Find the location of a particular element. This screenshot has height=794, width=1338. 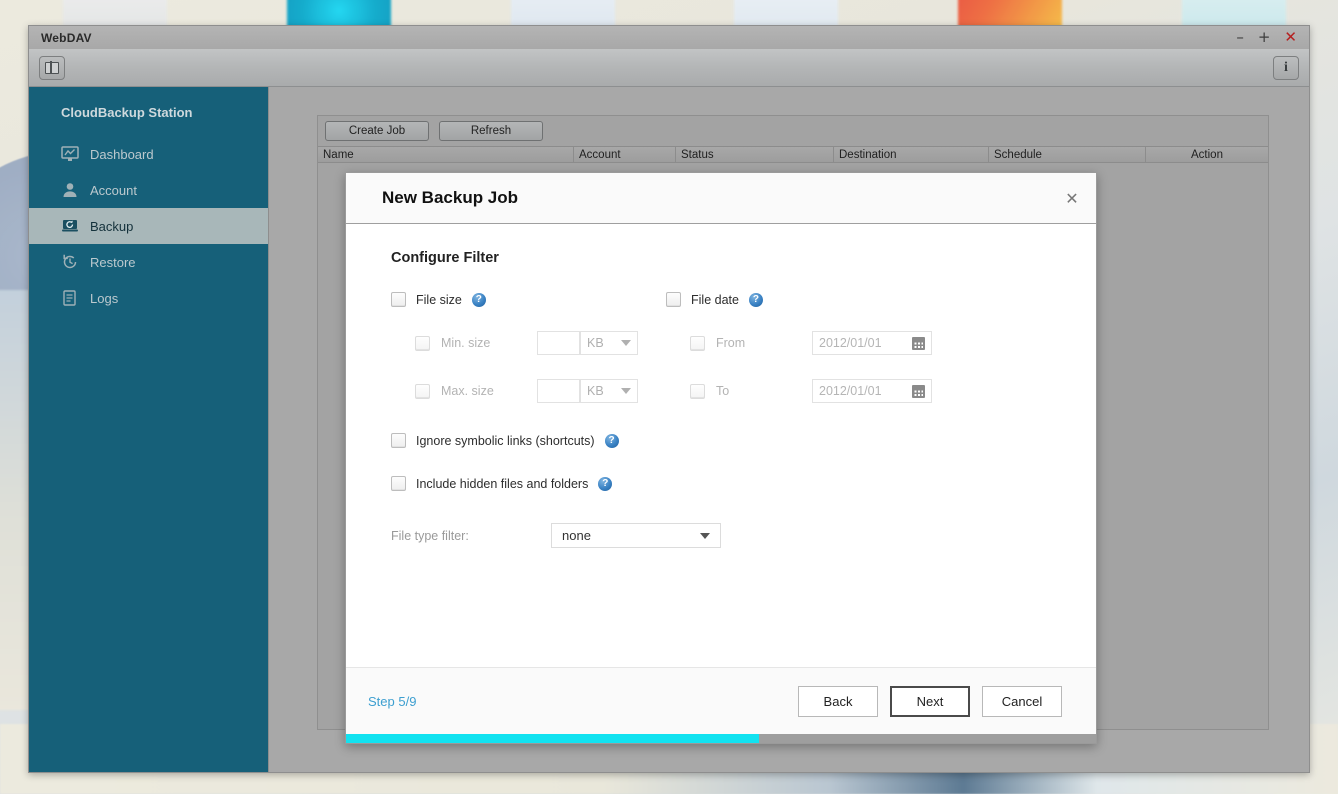

max-size-label: Max. size is located at coordinates (467, 391).